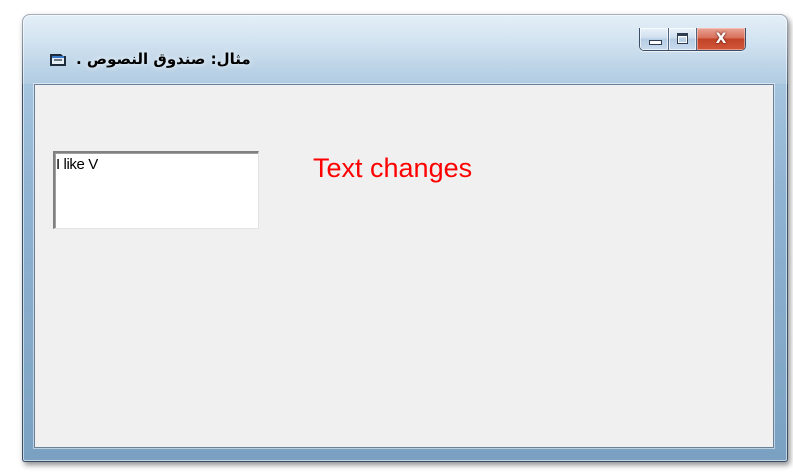  I want to click on maximize-button, so click(683, 39).